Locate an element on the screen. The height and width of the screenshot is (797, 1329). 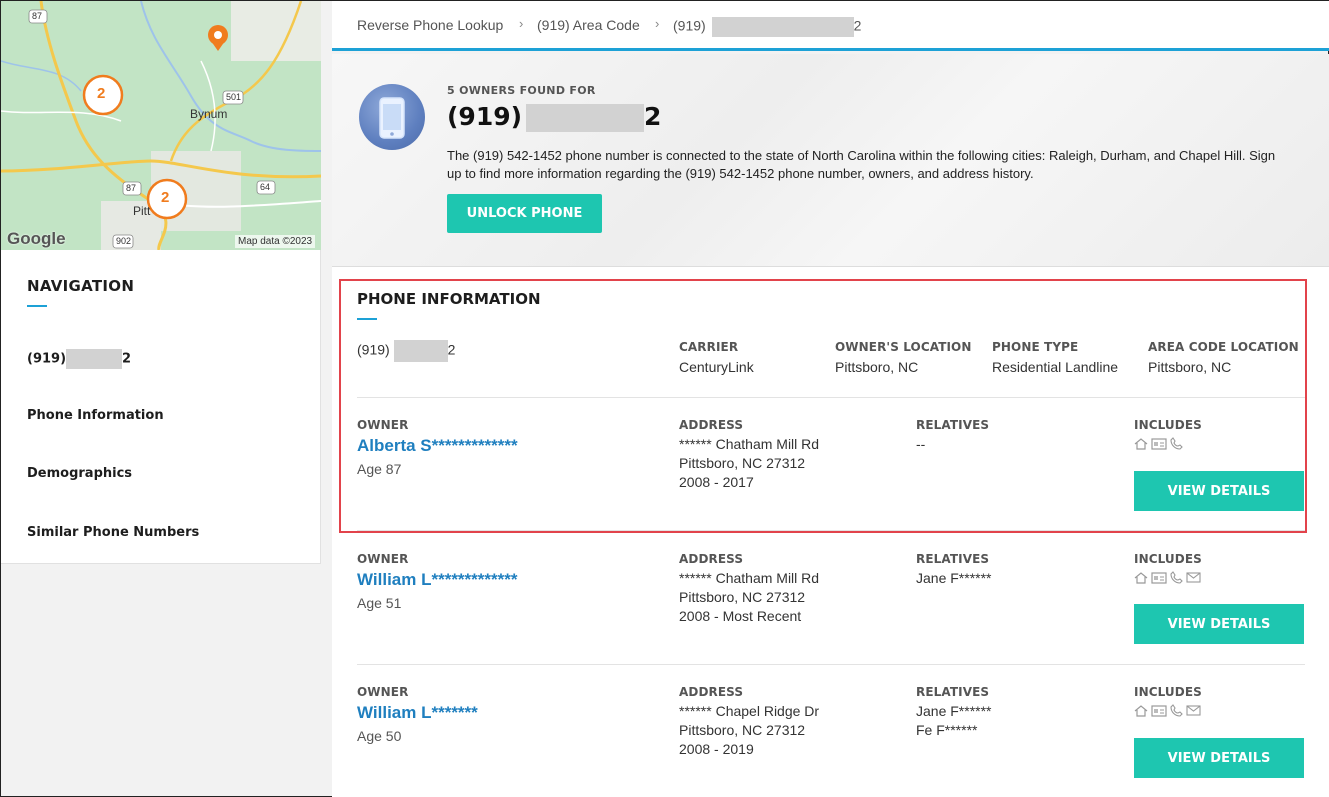
owner-name-link: William L******* is located at coordinates (417, 713).